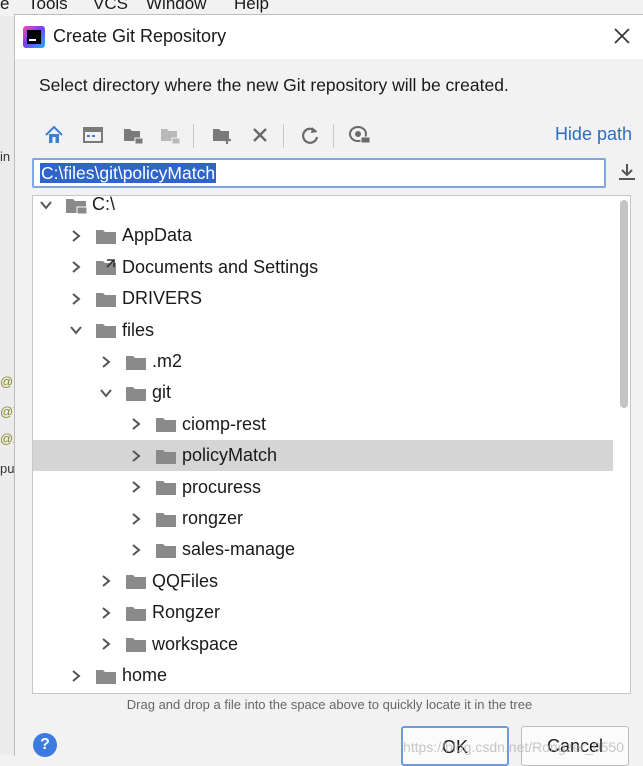 Image resolution: width=643 pixels, height=766 pixels. Describe the element at coordinates (45, 745) in the screenshot. I see `help-button: ?` at that location.